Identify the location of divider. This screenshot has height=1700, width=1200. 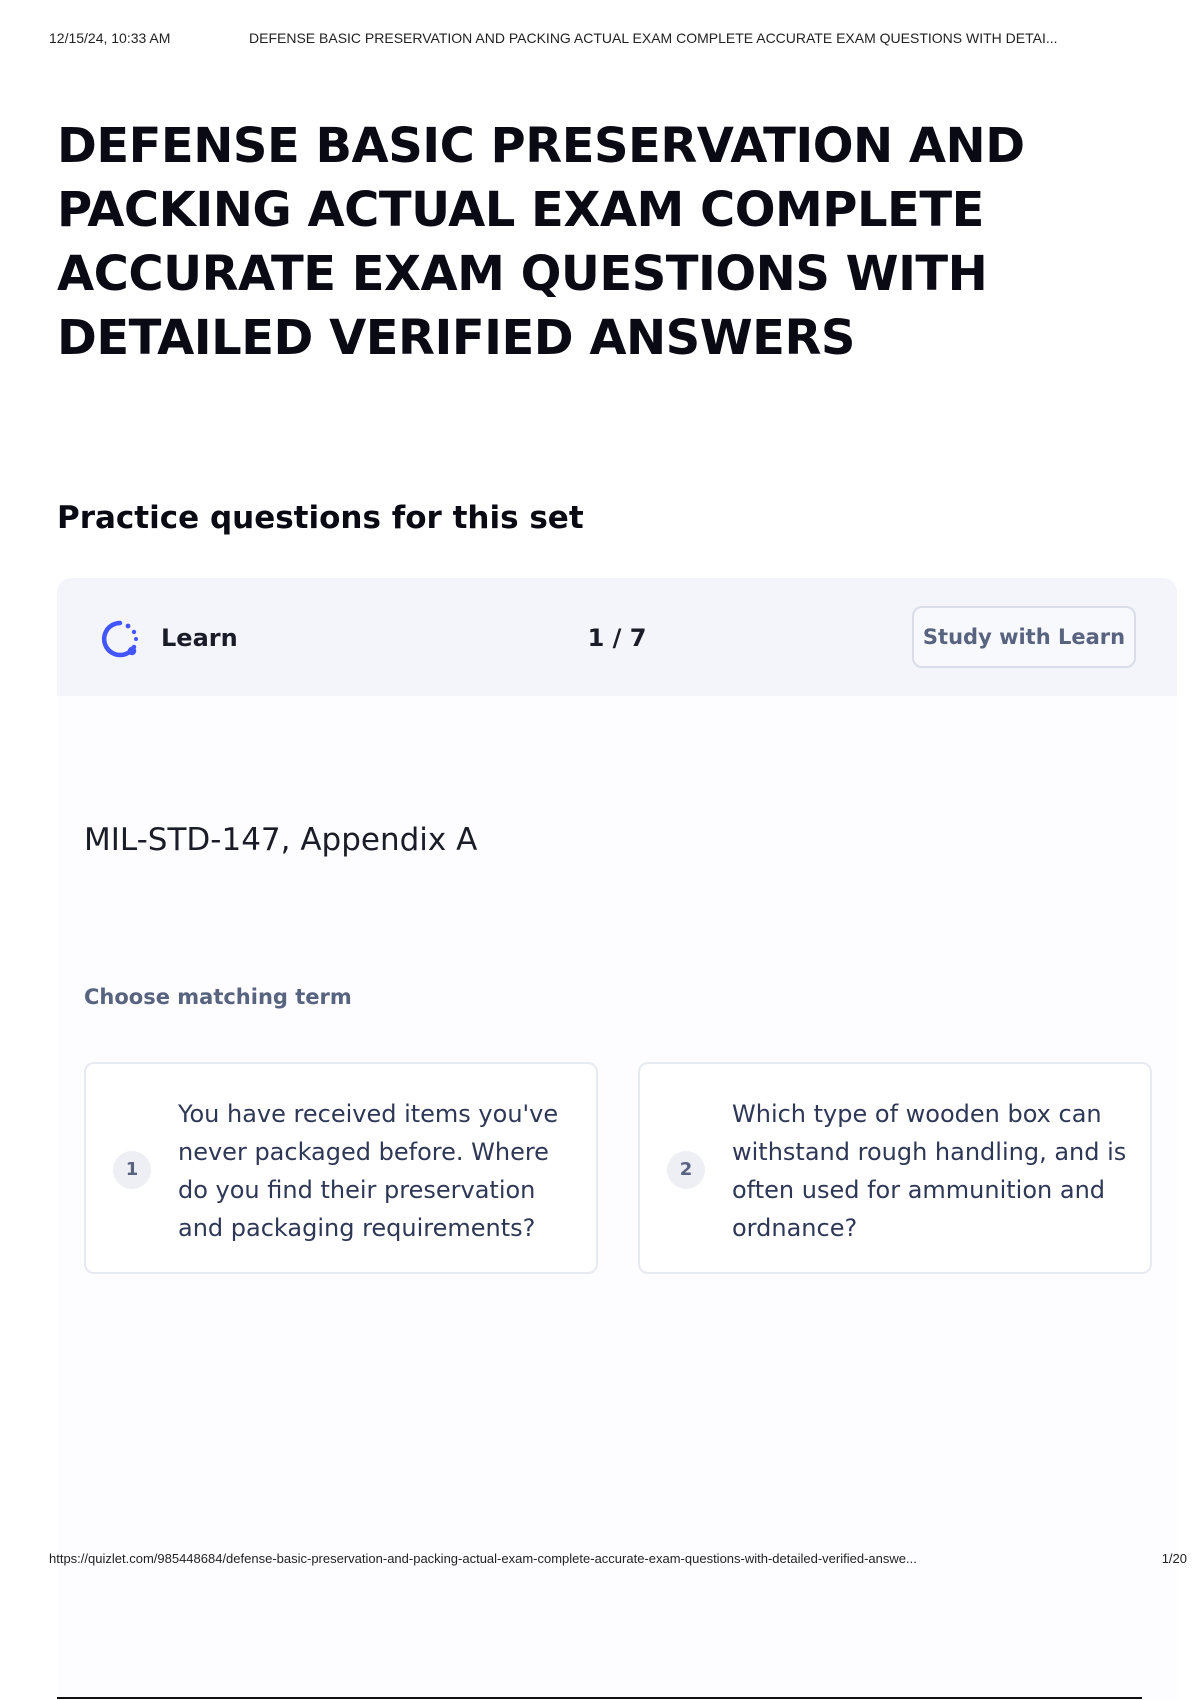
(599, 1698).